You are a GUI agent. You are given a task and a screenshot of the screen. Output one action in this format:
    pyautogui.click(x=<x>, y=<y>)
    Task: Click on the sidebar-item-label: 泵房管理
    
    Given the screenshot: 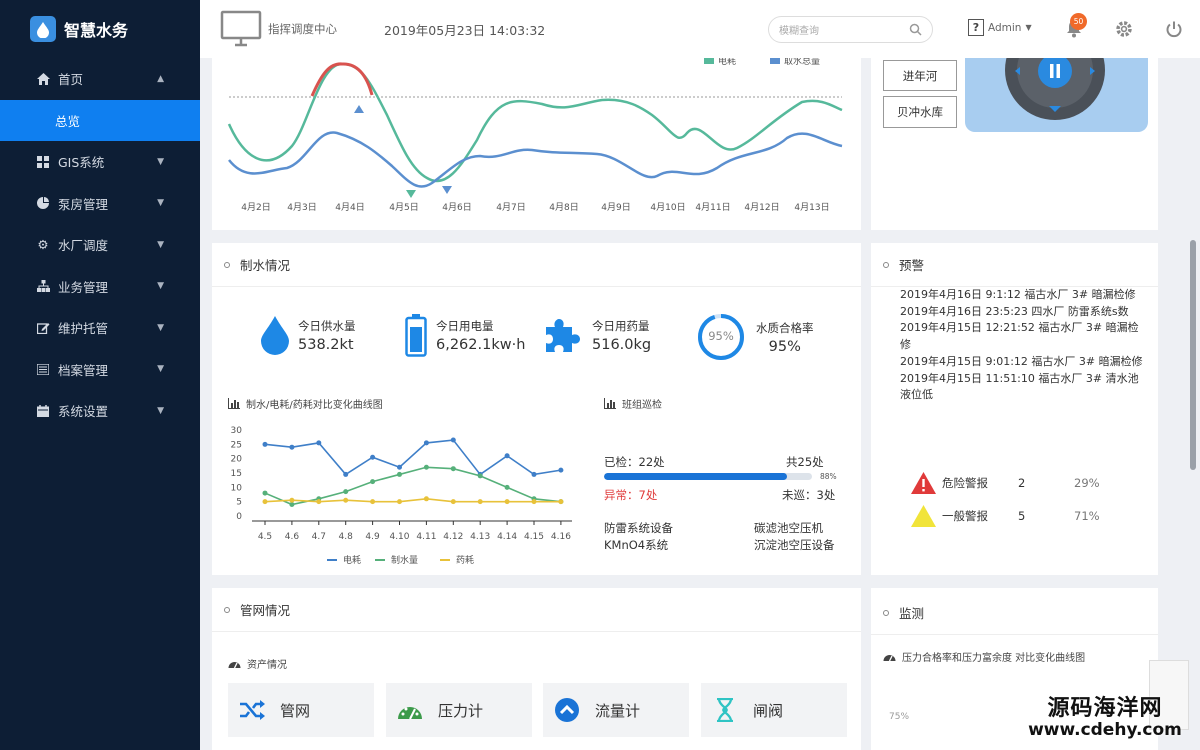 What is the action you would take?
    pyautogui.click(x=83, y=204)
    